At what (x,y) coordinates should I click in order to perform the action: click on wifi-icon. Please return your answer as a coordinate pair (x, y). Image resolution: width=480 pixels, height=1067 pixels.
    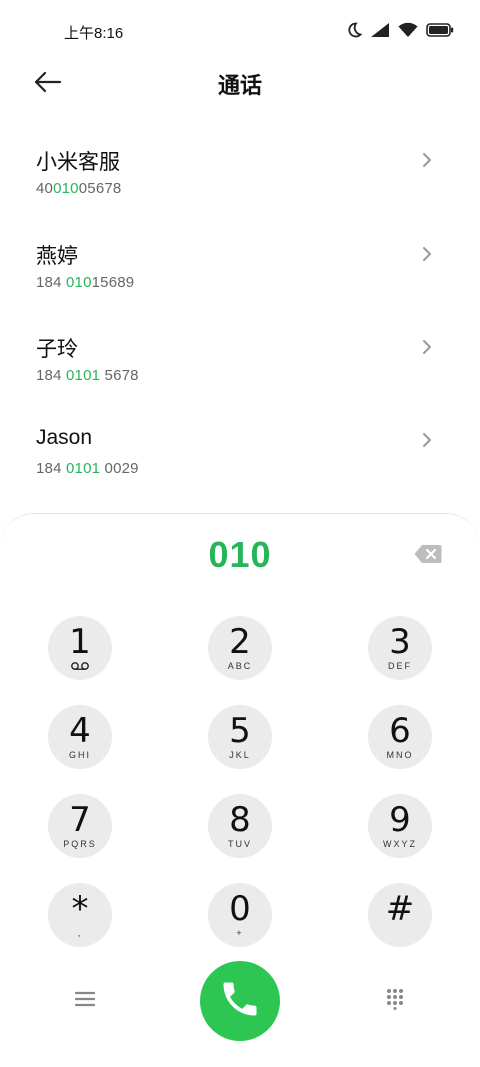
    Looking at the image, I should click on (408, 32).